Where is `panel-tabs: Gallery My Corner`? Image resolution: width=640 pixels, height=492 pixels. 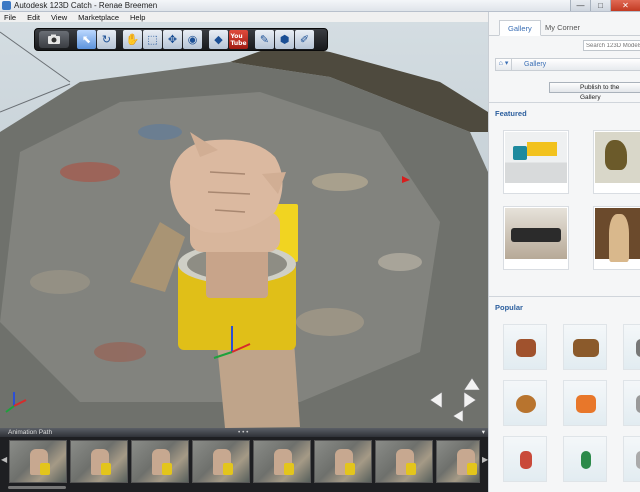
panel-tabs: Gallery My Corner is located at coordinates (564, 28).